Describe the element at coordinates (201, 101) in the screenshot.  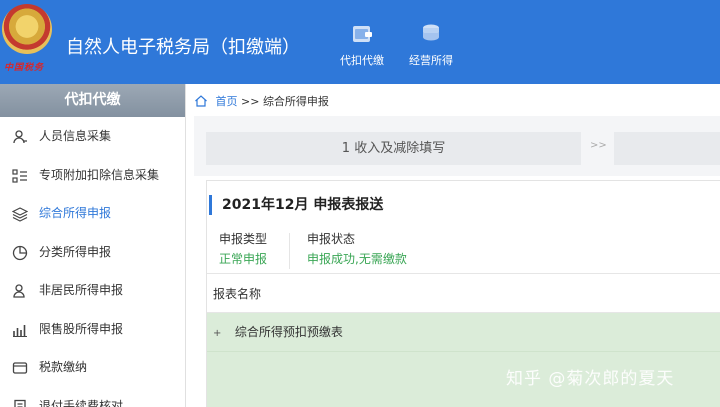
I see `home-icon` at that location.